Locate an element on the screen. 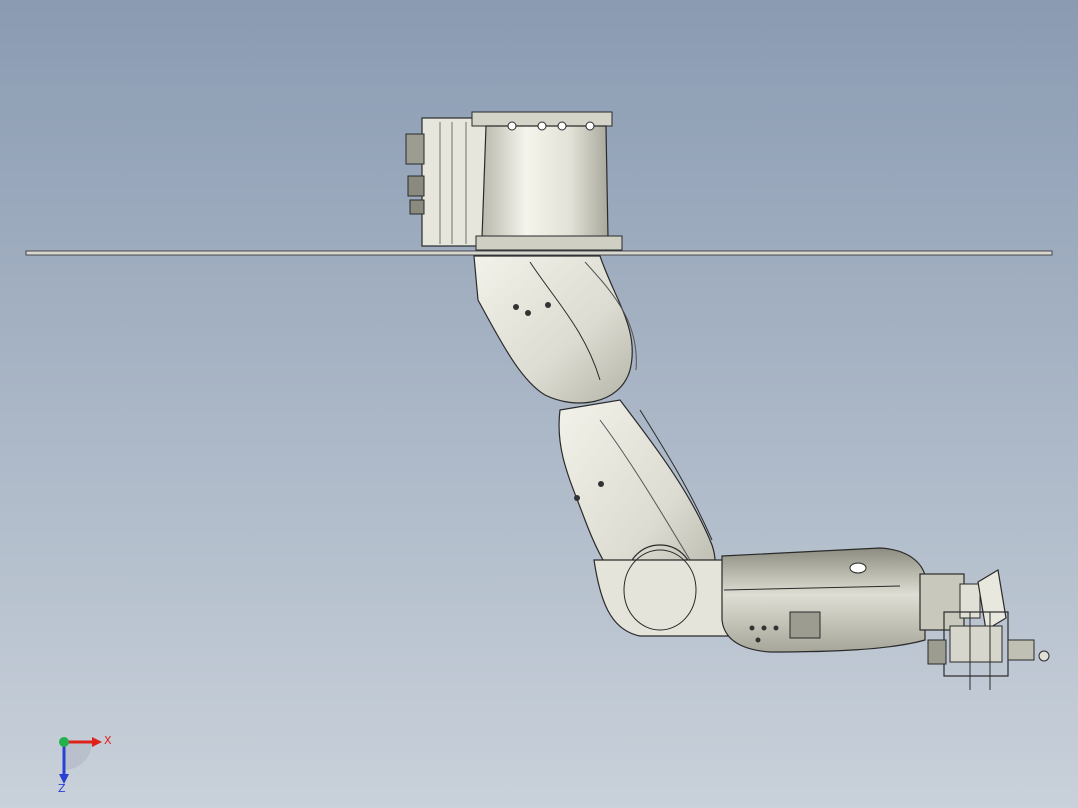 The width and height of the screenshot is (1078, 808). y-axis-dot is located at coordinates (64, 742).